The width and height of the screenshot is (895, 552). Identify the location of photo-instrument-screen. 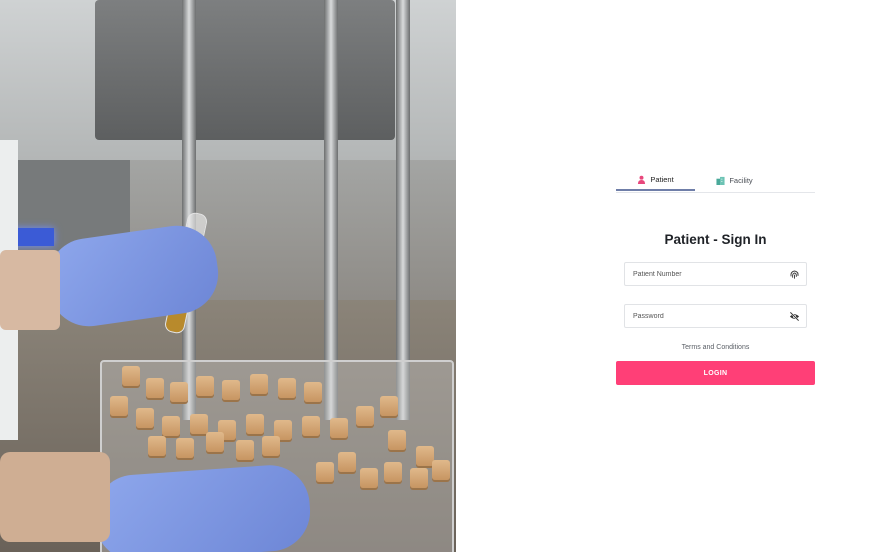
(33, 237).